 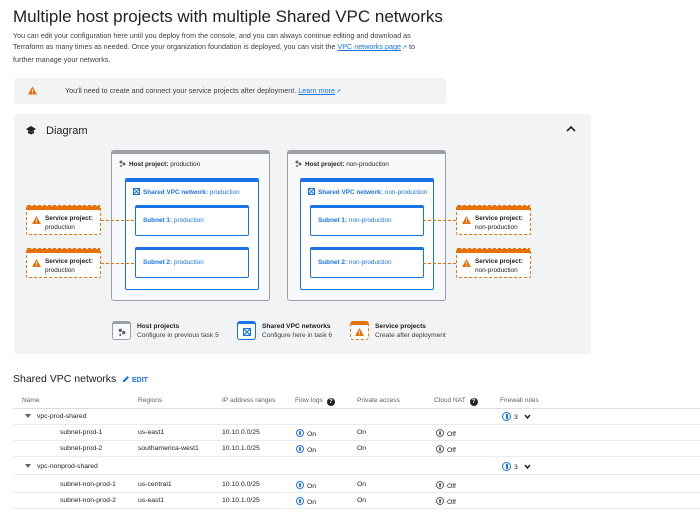 What do you see at coordinates (571, 129) in the screenshot?
I see `chevron-up-icon` at bounding box center [571, 129].